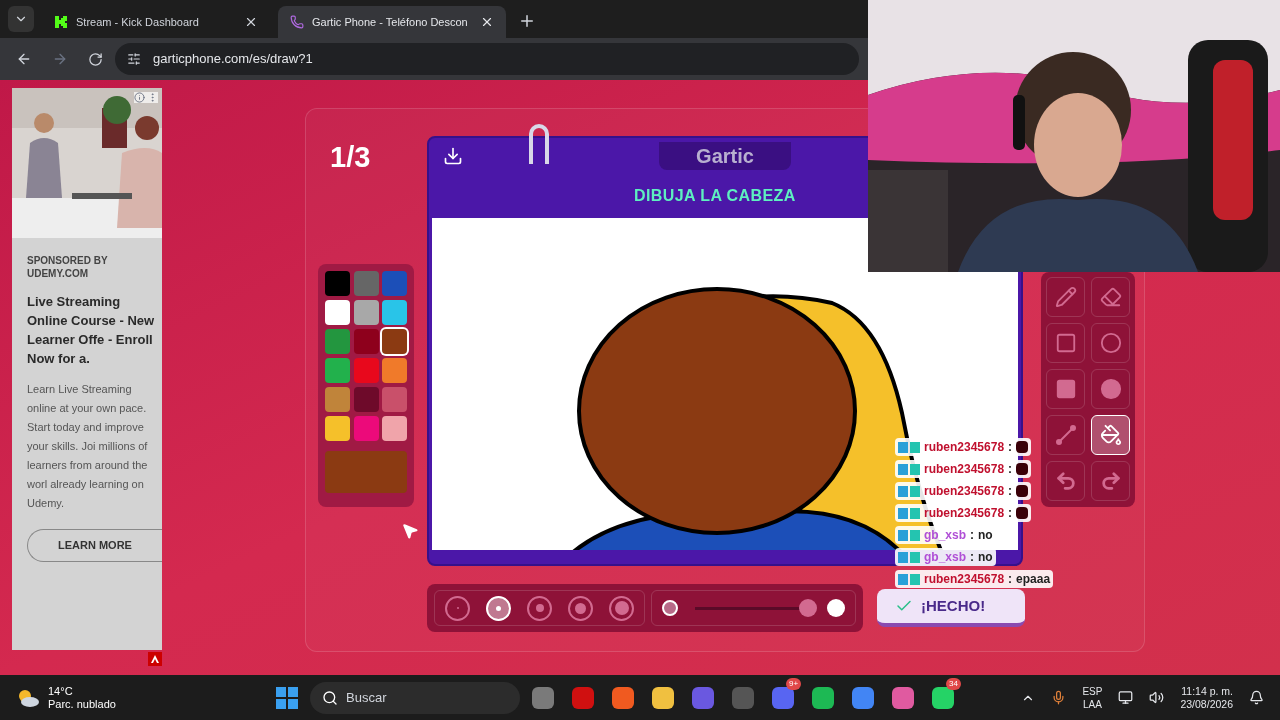 Image resolution: width=1280 pixels, height=720 pixels. What do you see at coordinates (67, 267) in the screenshot?
I see `sponsor-text: SPONSORED BY UDEMY.COM` at bounding box center [67, 267].